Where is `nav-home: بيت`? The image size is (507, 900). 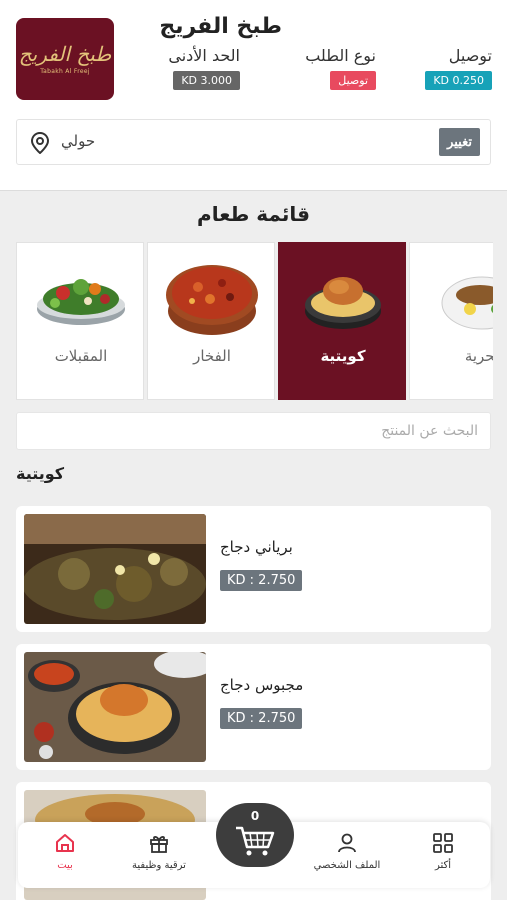 nav-home: بيت is located at coordinates (65, 851).